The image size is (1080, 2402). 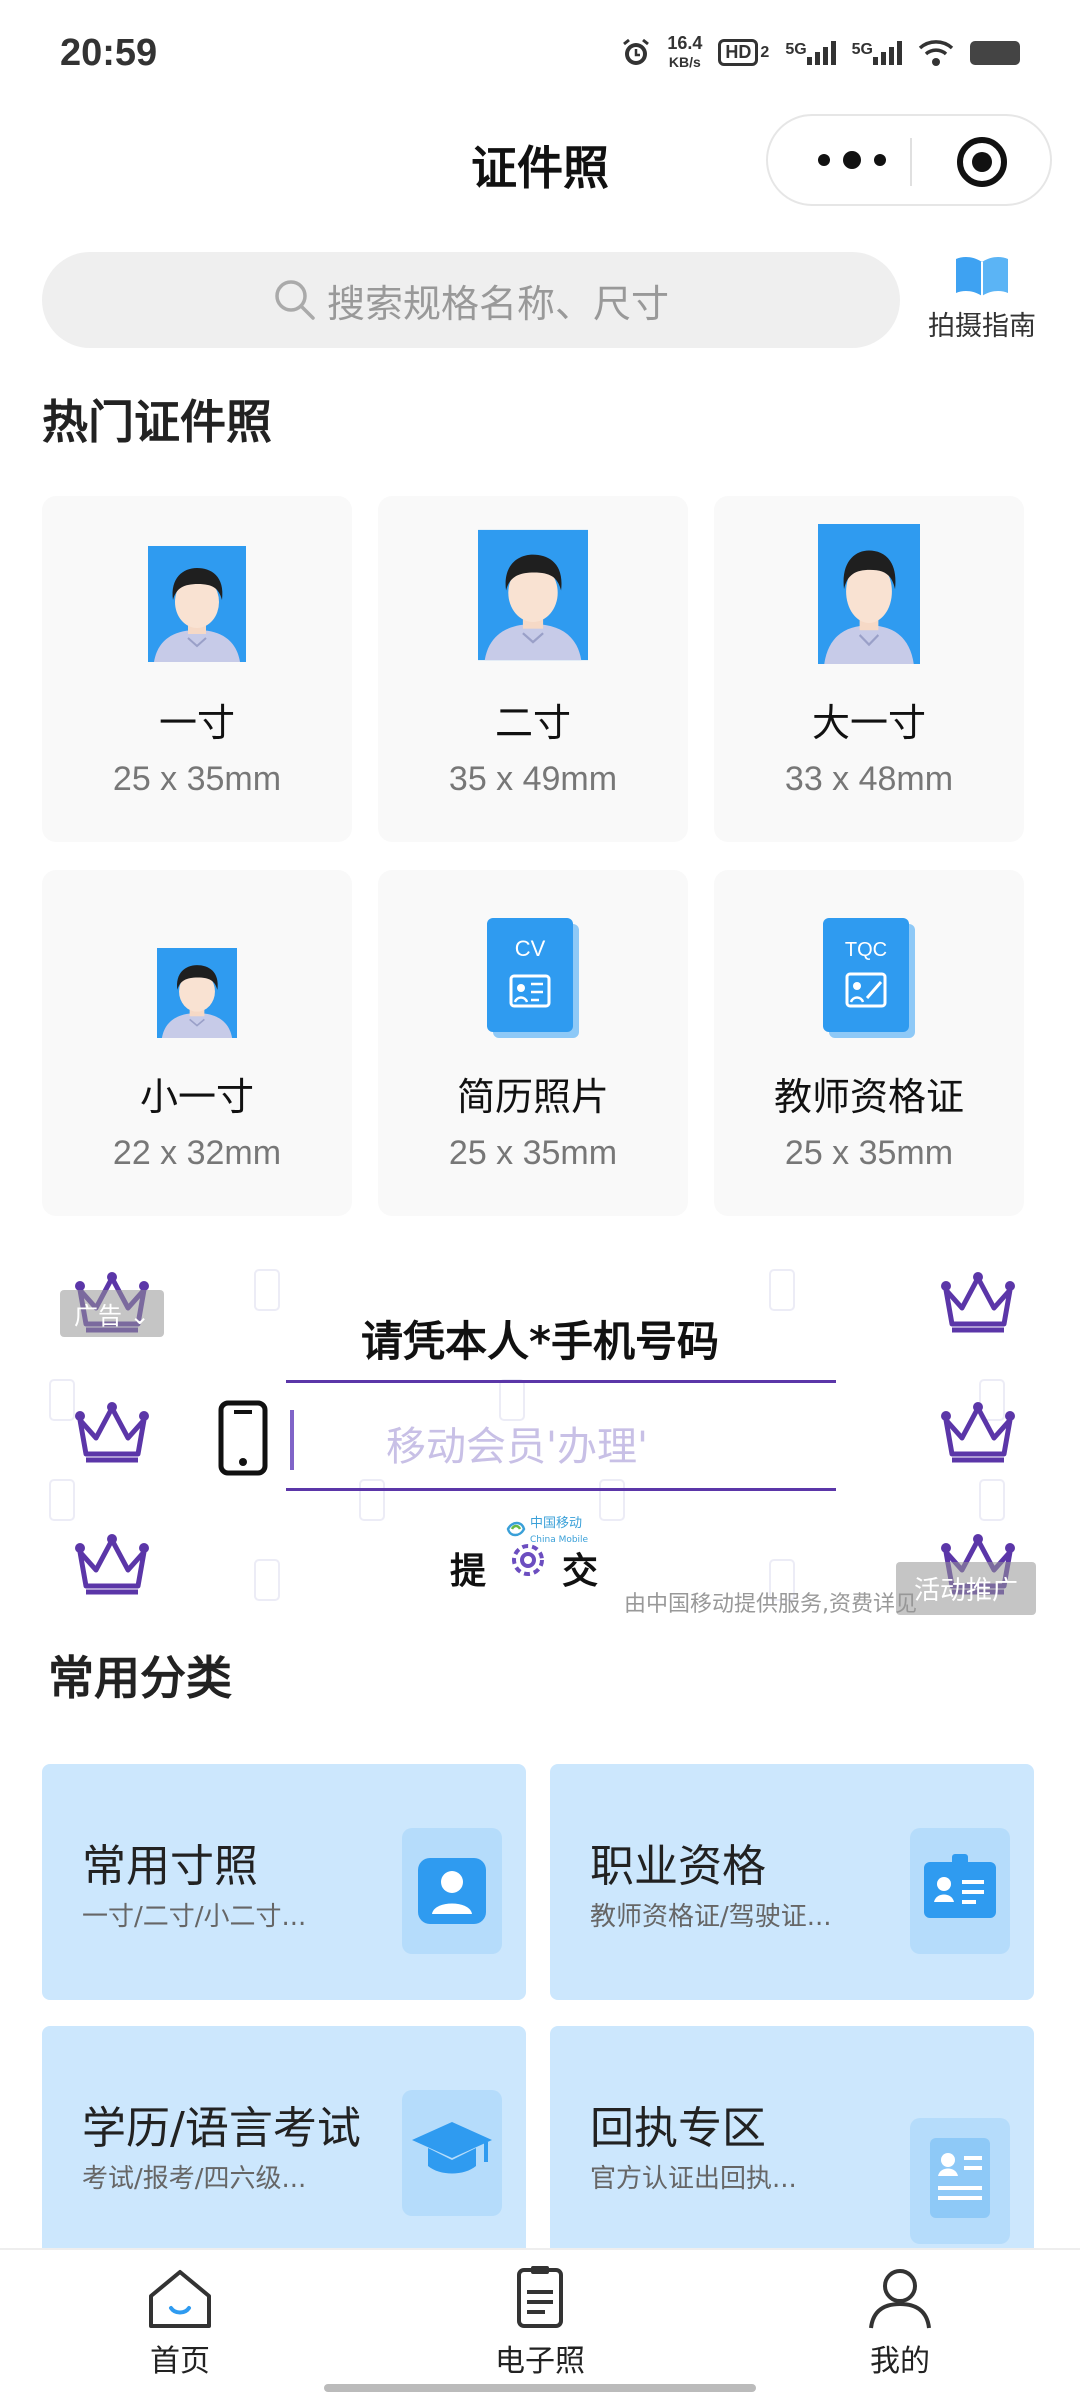 I want to click on ad-phone-input: 移动会员'办理', so click(x=560, y=1441).